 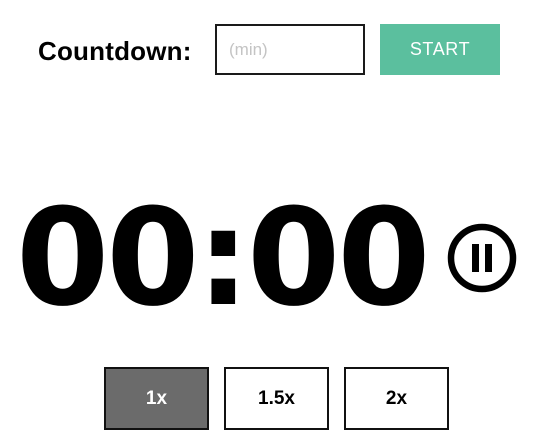 I want to click on speed-1x-button: 1x, so click(x=156, y=398).